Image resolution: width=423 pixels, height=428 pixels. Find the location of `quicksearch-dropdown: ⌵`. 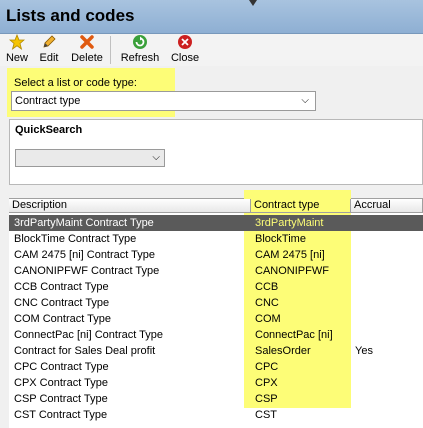

quicksearch-dropdown: ⌵ is located at coordinates (90, 158).